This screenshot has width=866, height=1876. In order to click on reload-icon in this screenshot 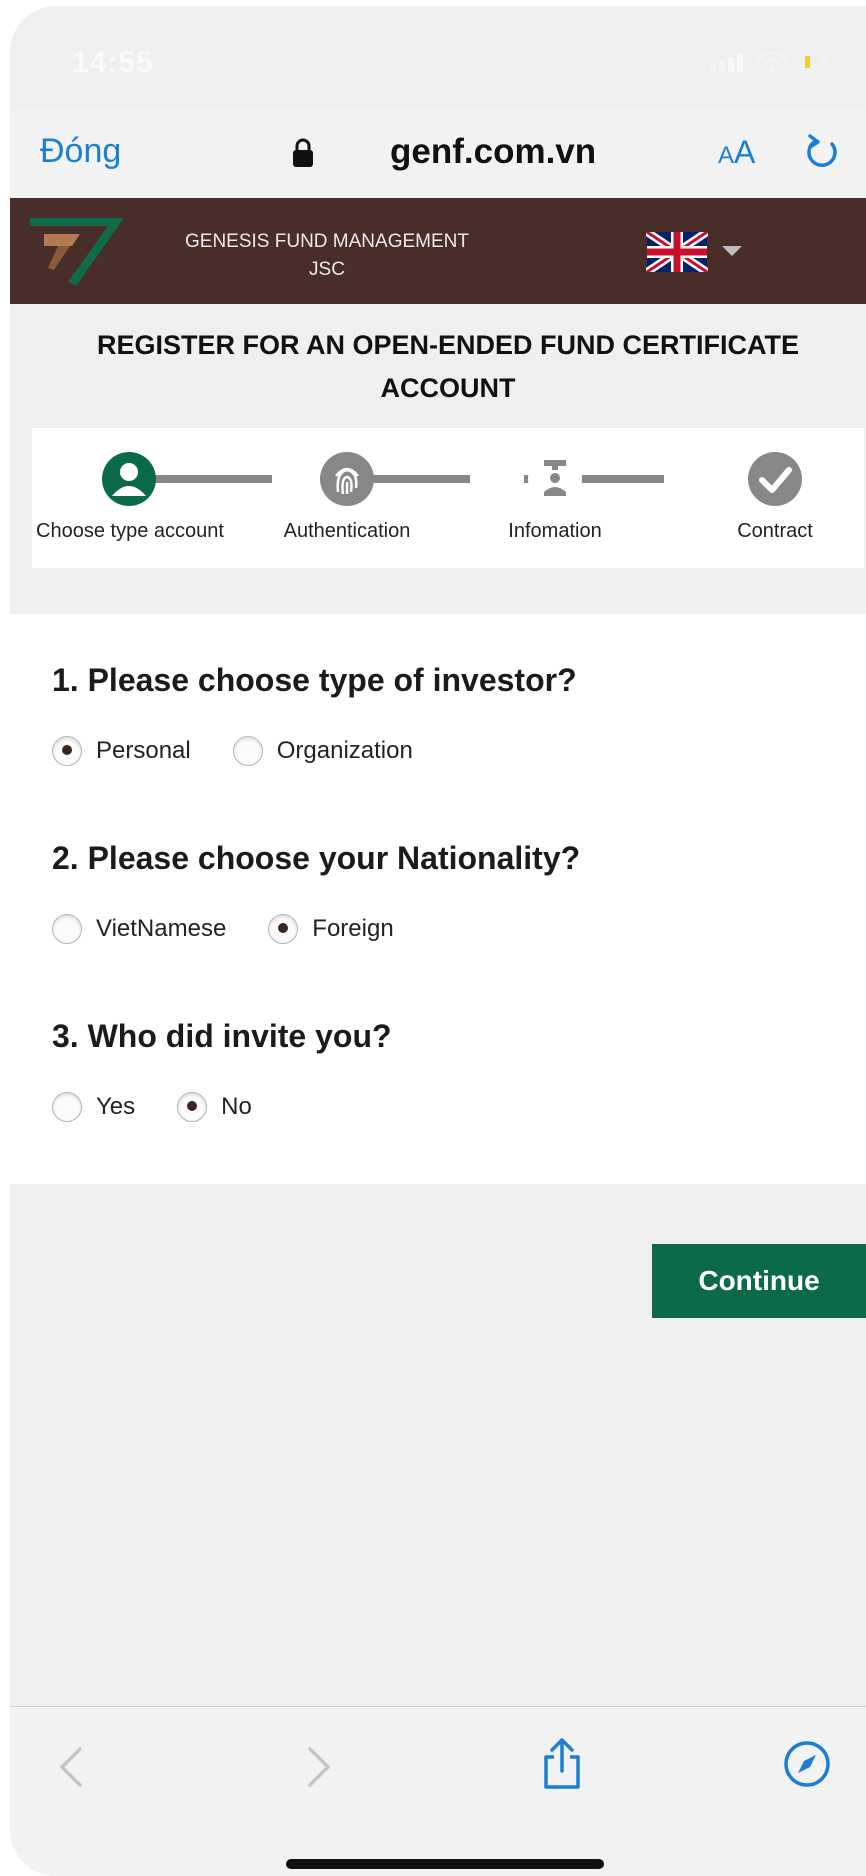, I will do `click(822, 152)`.